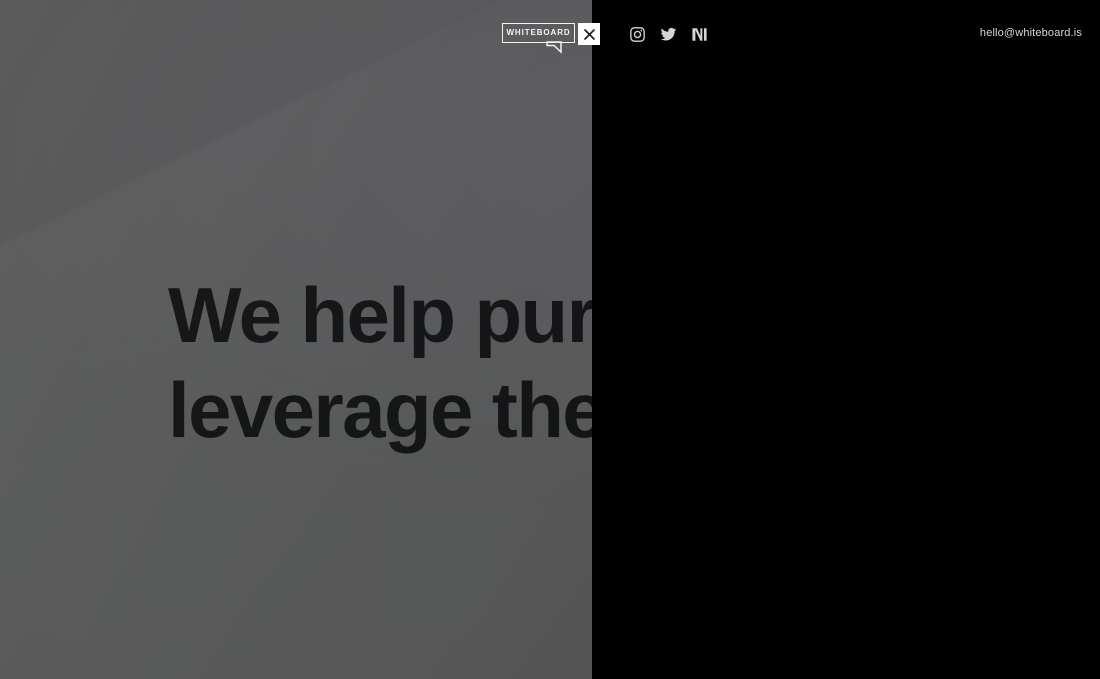 The height and width of the screenshot is (679, 1100). Describe the element at coordinates (1031, 33) in the screenshot. I see `contact-email-link: hello@whiteboard.is` at that location.